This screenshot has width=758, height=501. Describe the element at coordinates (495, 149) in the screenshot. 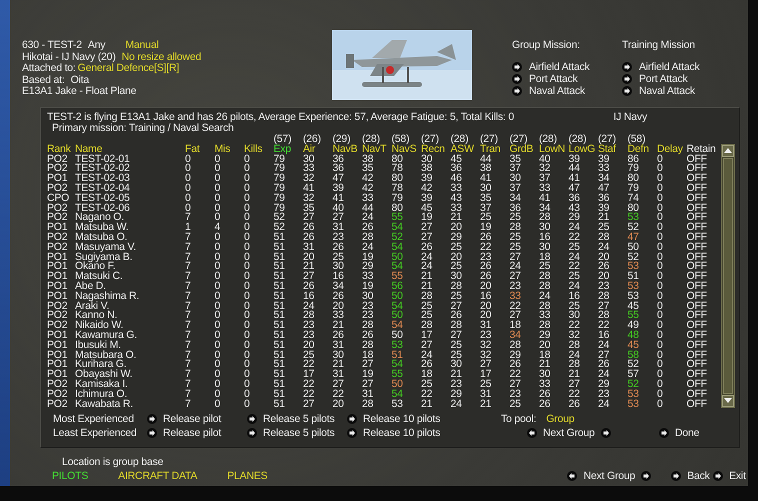

I see `column-header: Tran` at that location.